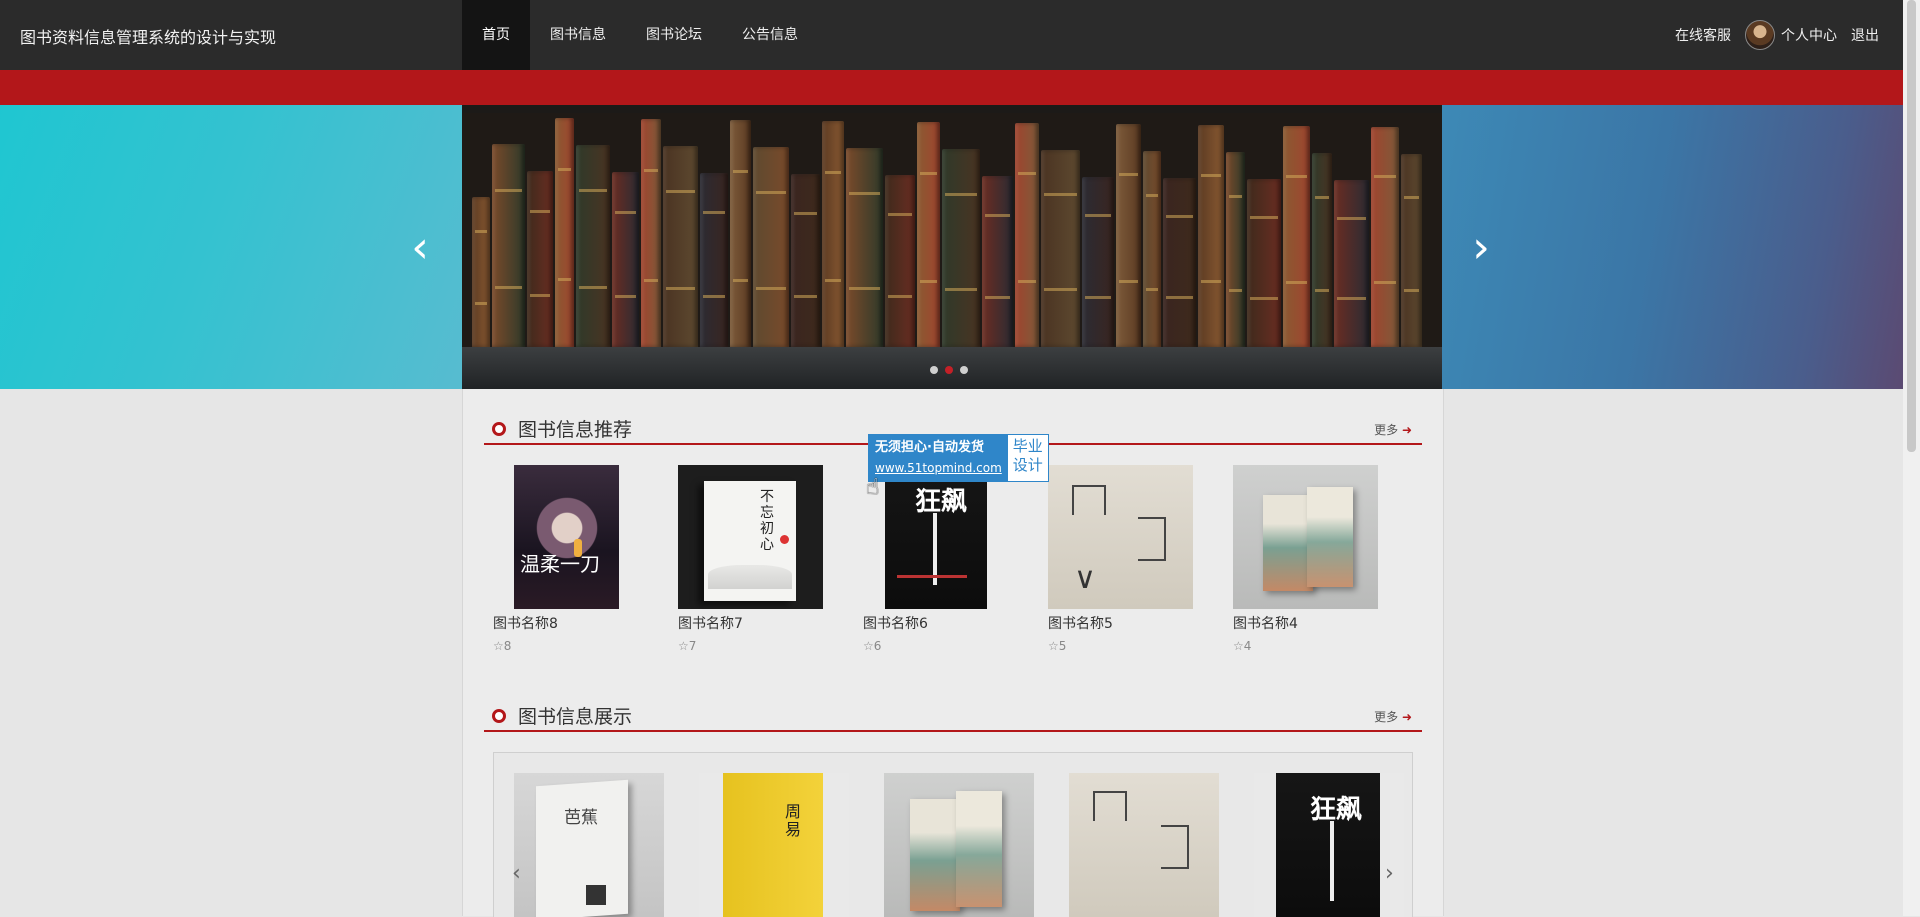  Describe the element at coordinates (877, 646) in the screenshot. I see `rating-value: 6` at that location.